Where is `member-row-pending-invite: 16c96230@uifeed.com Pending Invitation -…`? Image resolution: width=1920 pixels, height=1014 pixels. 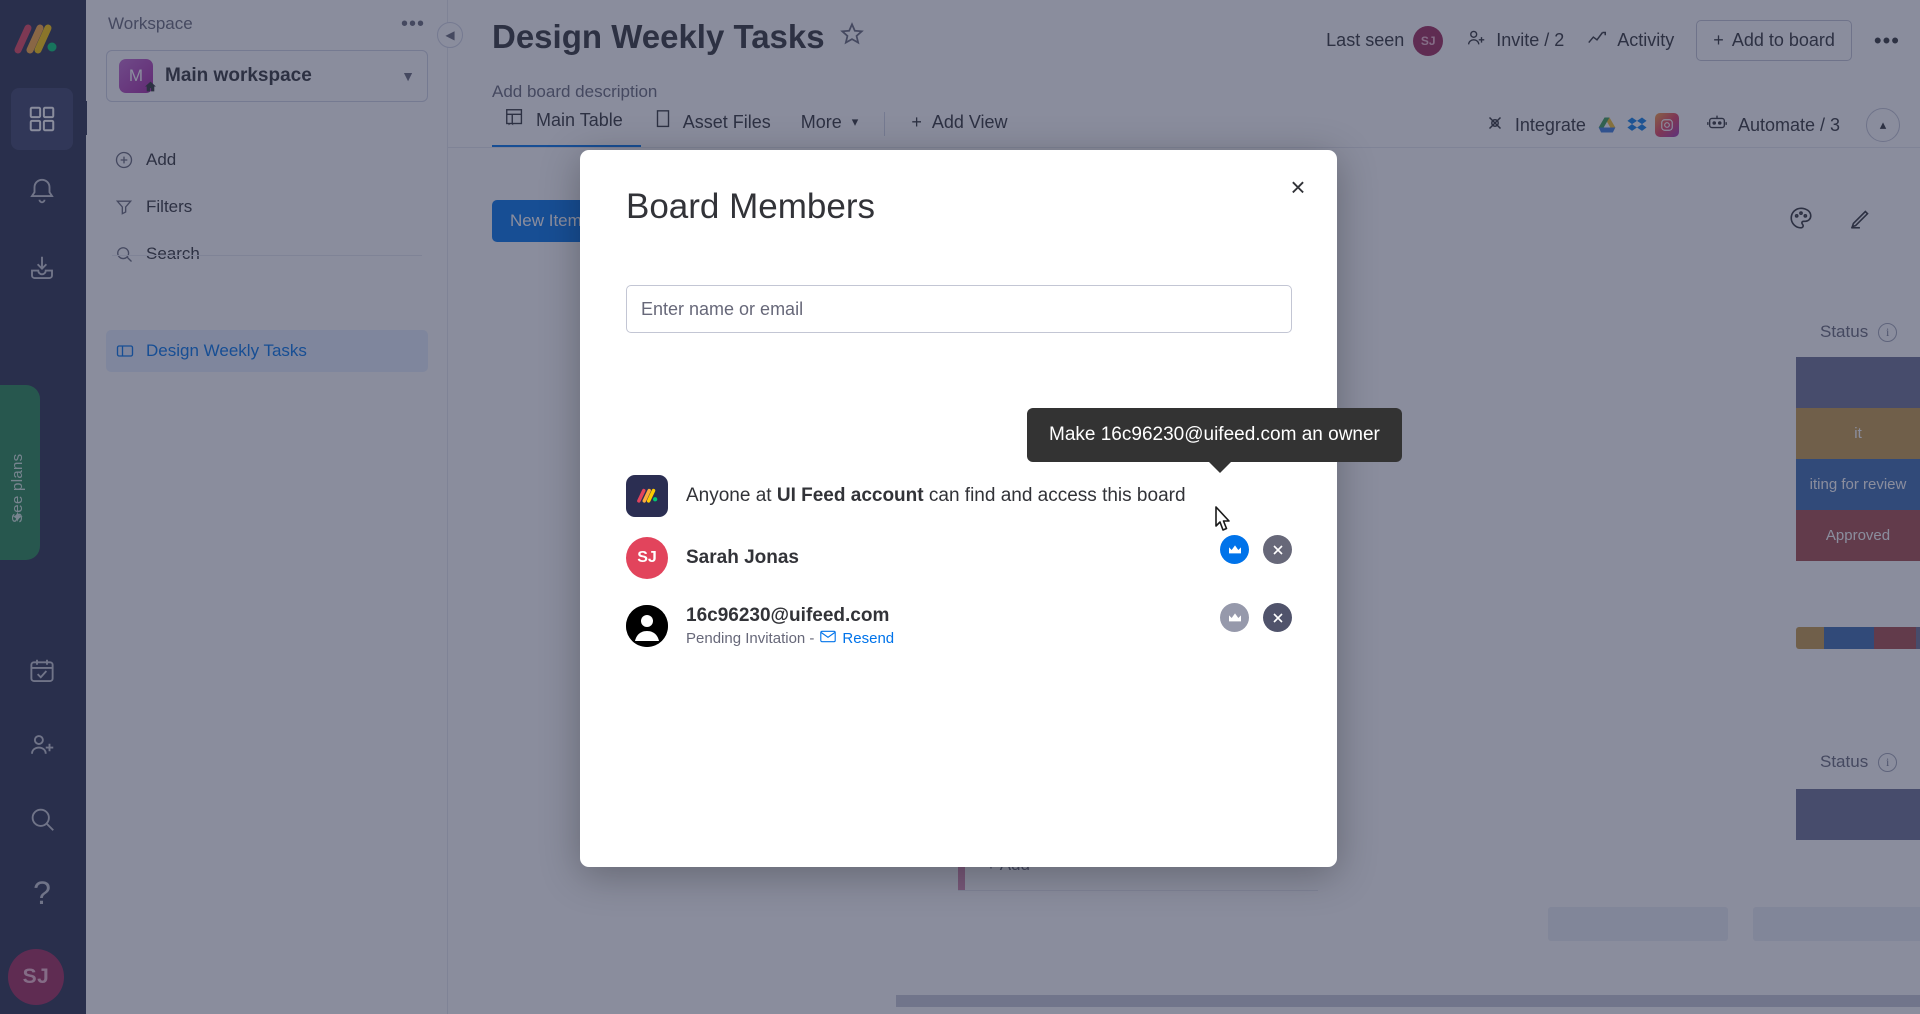
member-row-pending-invite: 16c96230@uifeed.com Pending Invitation -… is located at coordinates (959, 625).